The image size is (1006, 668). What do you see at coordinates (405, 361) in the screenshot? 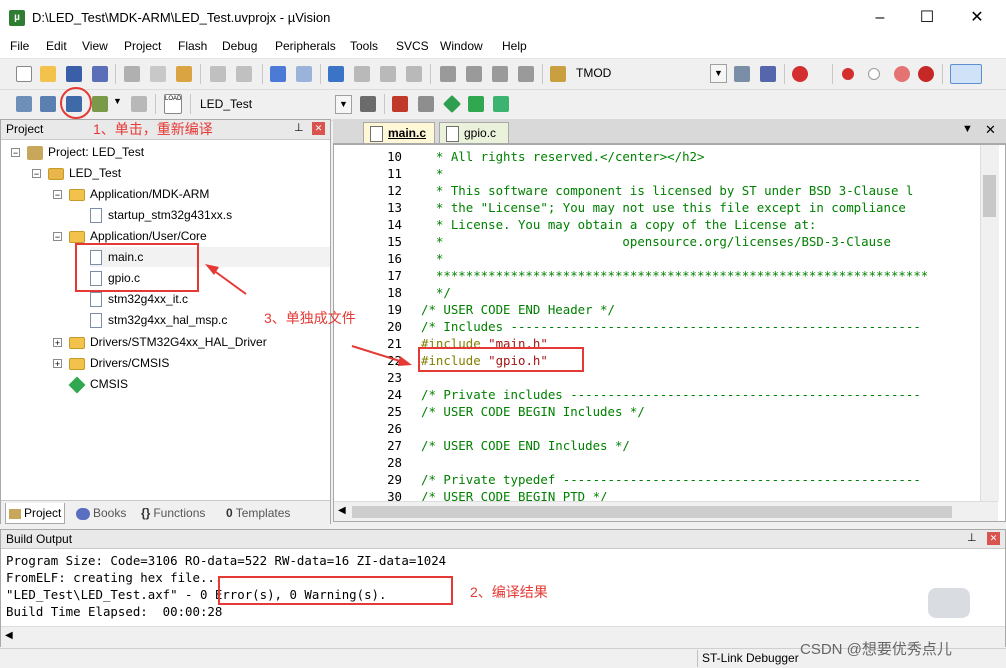
I see `arrow-head` at bounding box center [405, 361].